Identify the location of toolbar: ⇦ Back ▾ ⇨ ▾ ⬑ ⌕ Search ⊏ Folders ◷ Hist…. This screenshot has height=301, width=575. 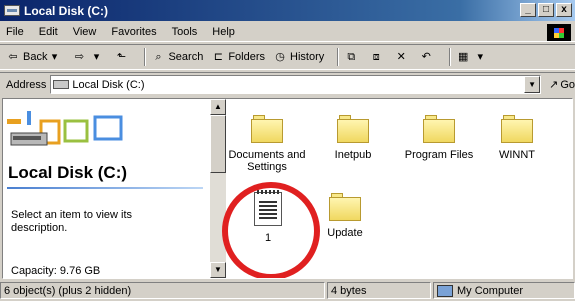
(287, 57).